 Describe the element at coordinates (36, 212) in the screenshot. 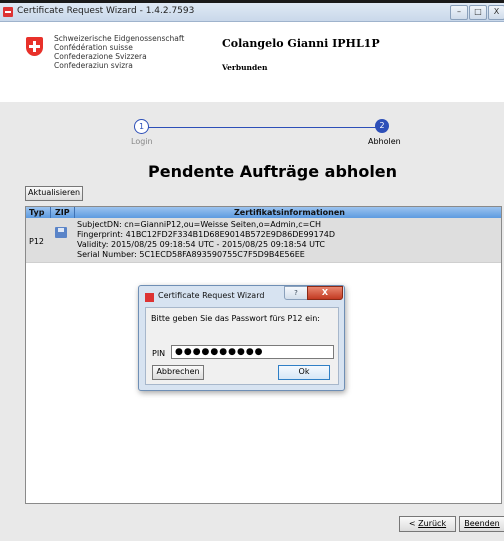

I see `column-header-type: Typ` at that location.